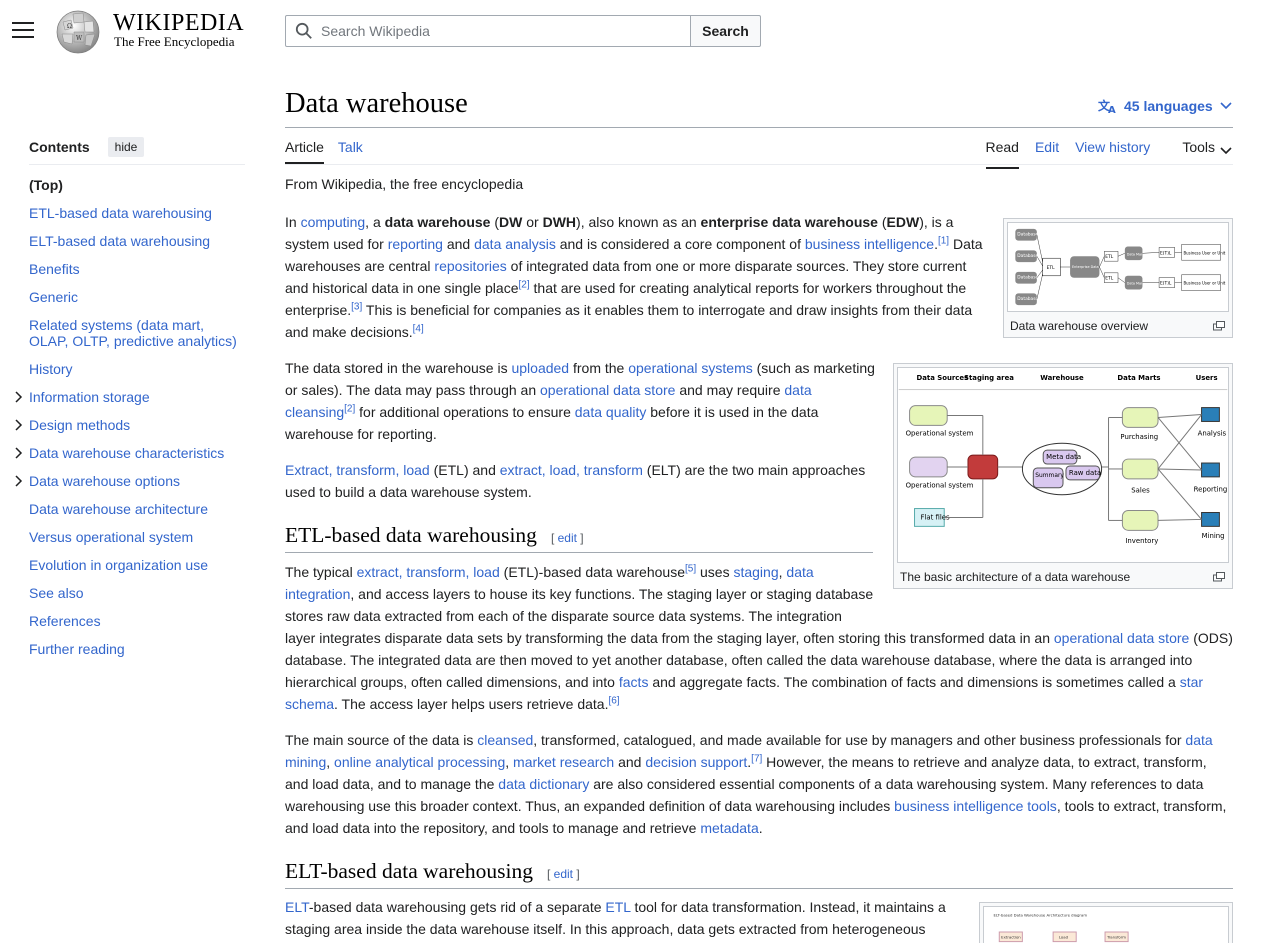 The width and height of the screenshot is (1274, 943). What do you see at coordinates (297, 907) in the screenshot?
I see `link-elt-2: ELT` at bounding box center [297, 907].